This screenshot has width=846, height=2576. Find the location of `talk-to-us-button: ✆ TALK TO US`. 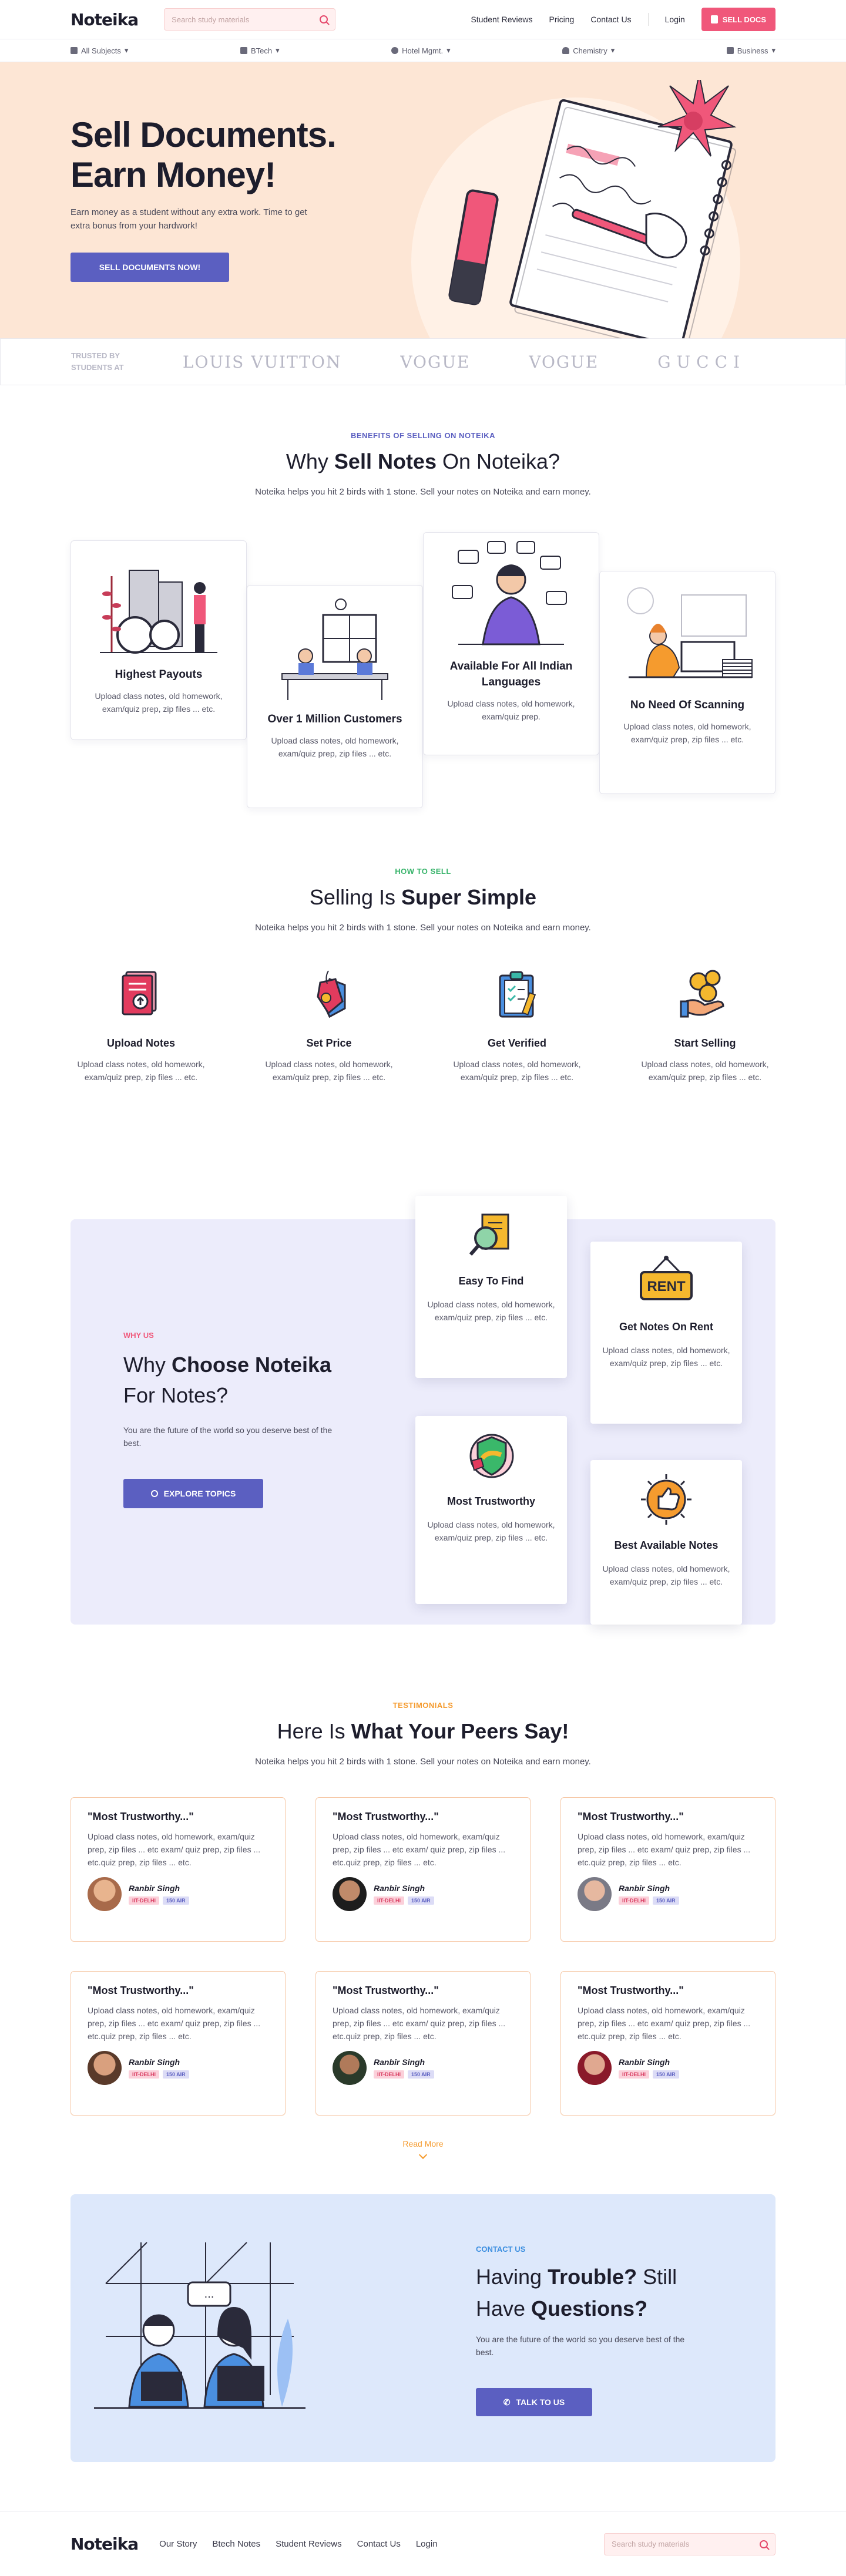

talk-to-us-button: ✆ TALK TO US is located at coordinates (534, 2402).